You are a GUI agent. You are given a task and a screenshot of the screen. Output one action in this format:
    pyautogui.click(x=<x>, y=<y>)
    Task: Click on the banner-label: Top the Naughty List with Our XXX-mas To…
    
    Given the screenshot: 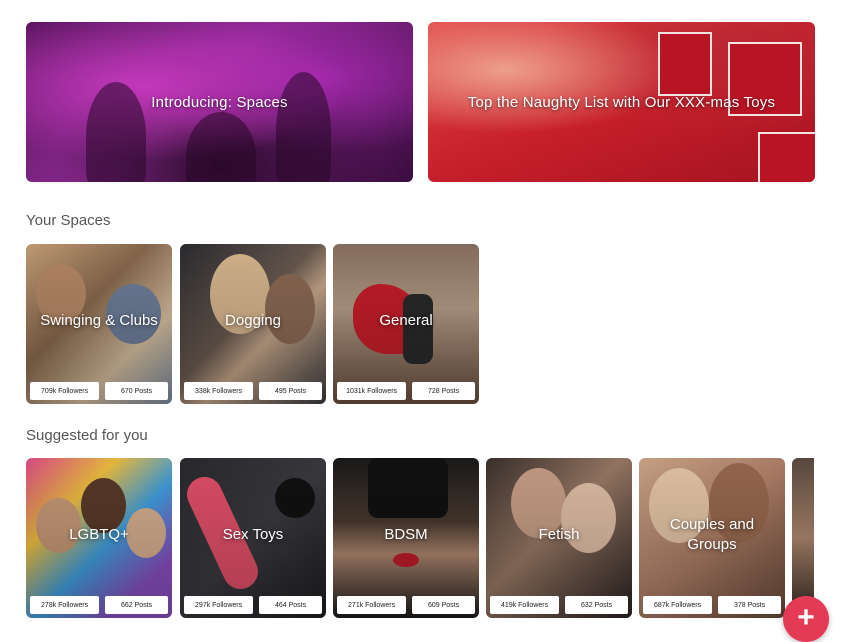 What is the action you would take?
    pyautogui.click(x=621, y=102)
    